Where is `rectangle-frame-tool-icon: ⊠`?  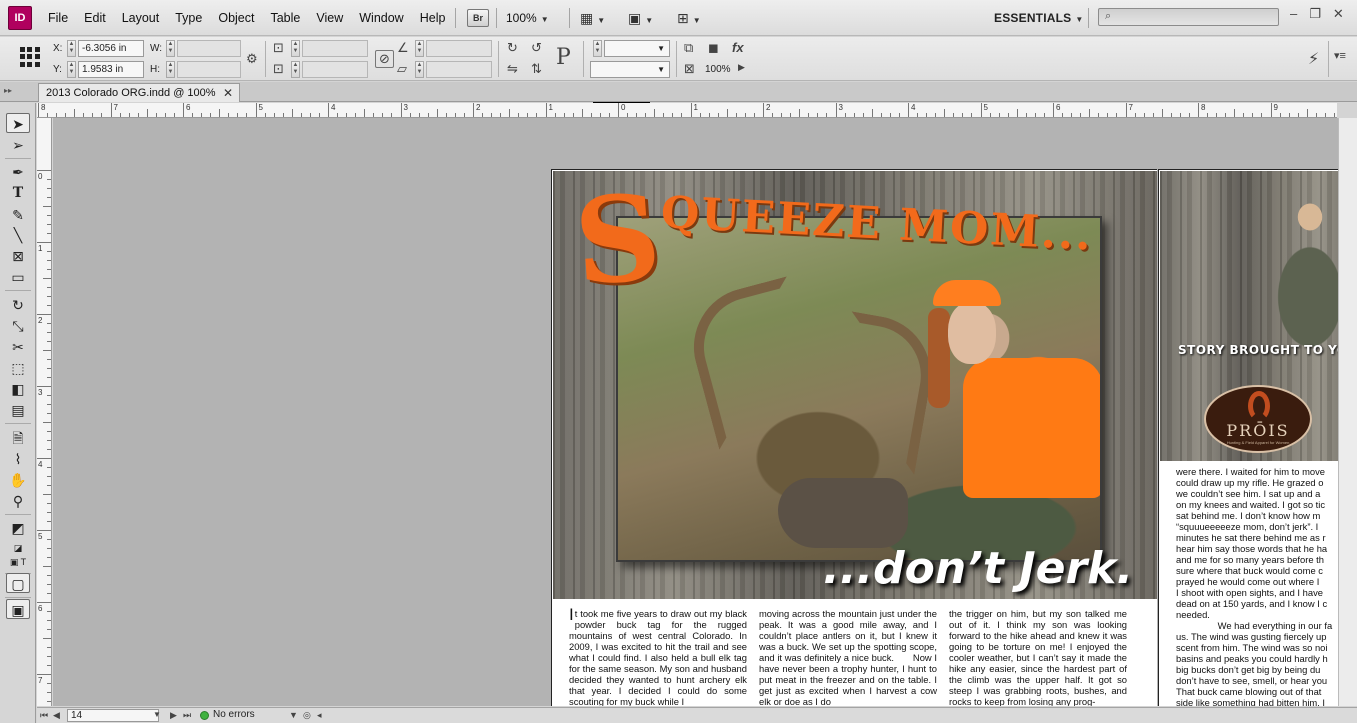 rectangle-frame-tool-icon: ⊠ is located at coordinates (18, 256).